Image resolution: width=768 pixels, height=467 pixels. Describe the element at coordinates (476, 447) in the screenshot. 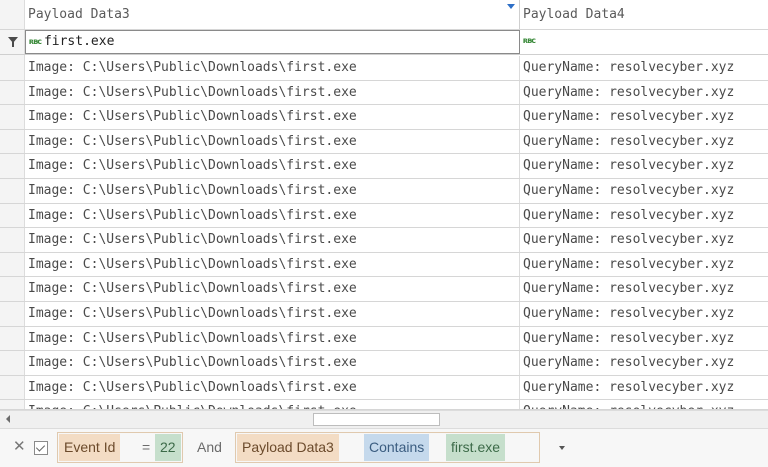

I see `filter-value-token: first.exe` at that location.